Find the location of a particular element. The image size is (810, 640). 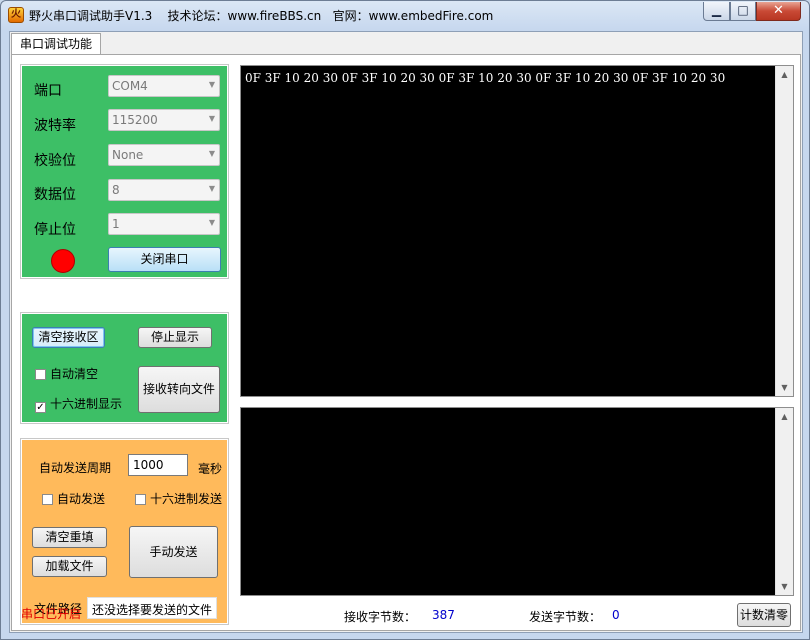

auto-send-period-label: 自动发送周期 is located at coordinates (75, 468).